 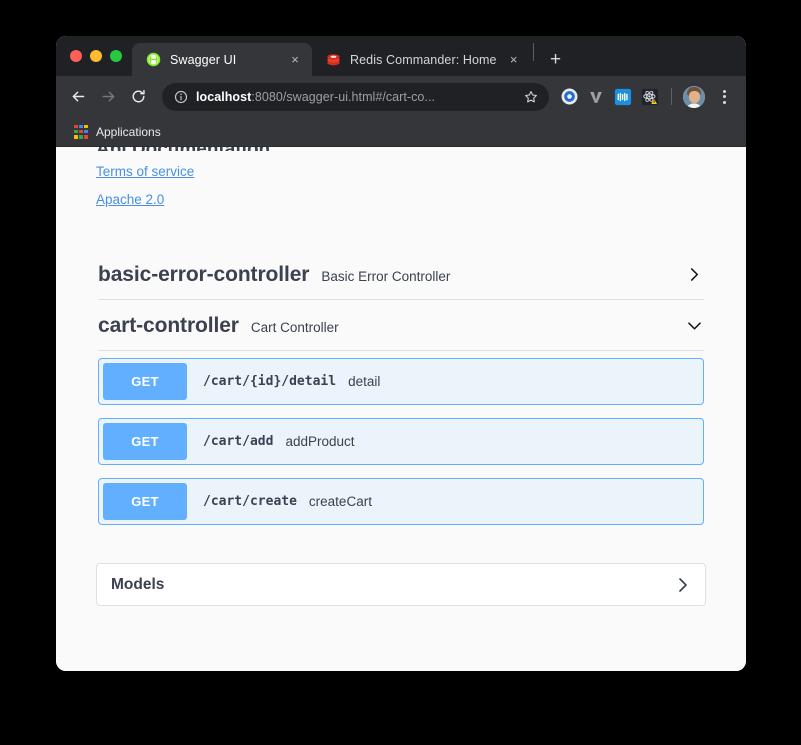 I want to click on tab-redis-commander: Redis Commander: Home ×, so click(x=421, y=59).